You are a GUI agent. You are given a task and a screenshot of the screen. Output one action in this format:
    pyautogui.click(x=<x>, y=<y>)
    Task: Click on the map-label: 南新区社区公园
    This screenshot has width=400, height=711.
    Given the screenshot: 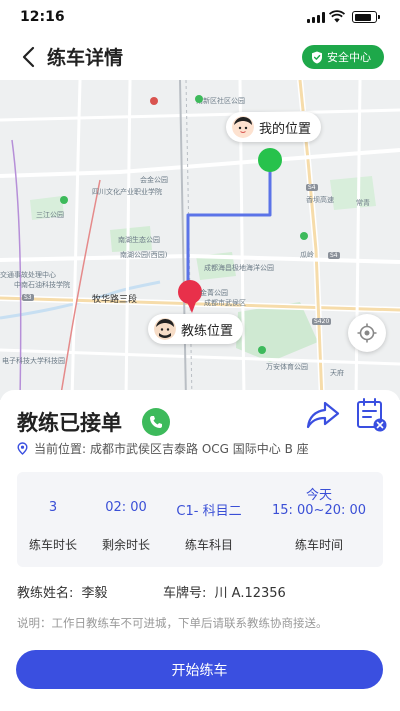 What is the action you would take?
    pyautogui.click(x=220, y=101)
    